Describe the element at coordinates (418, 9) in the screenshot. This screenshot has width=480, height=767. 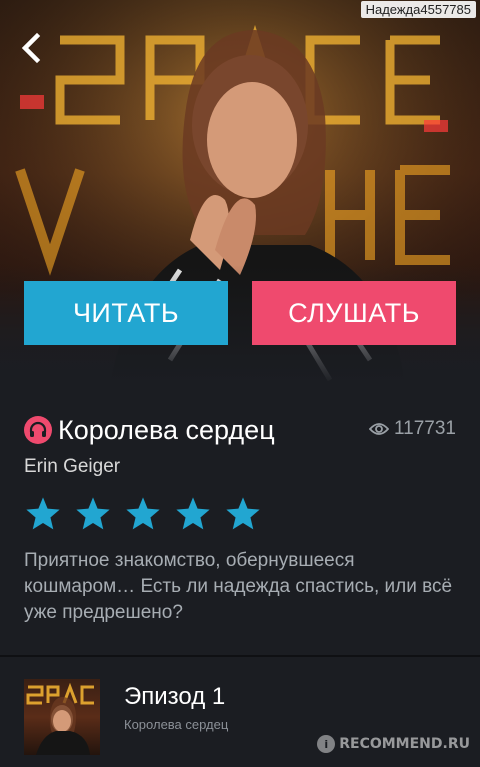
I see `user-watermark: Надежда4557785` at that location.